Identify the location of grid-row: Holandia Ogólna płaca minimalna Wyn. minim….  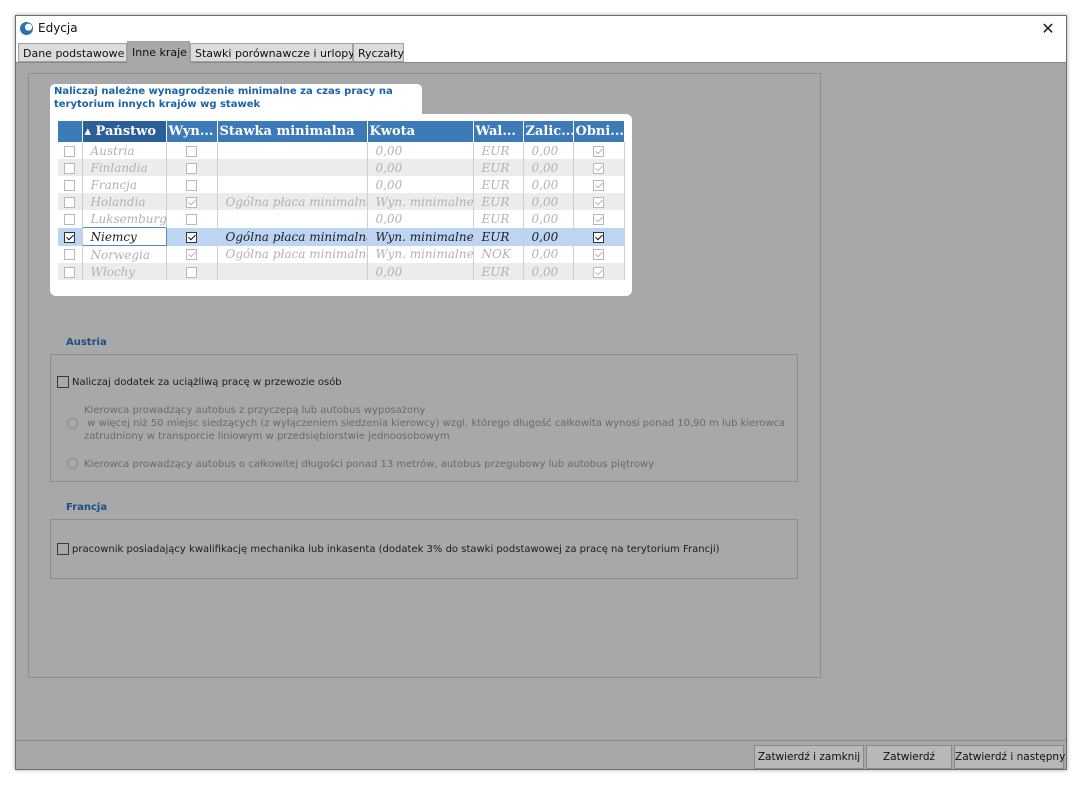
(341, 201).